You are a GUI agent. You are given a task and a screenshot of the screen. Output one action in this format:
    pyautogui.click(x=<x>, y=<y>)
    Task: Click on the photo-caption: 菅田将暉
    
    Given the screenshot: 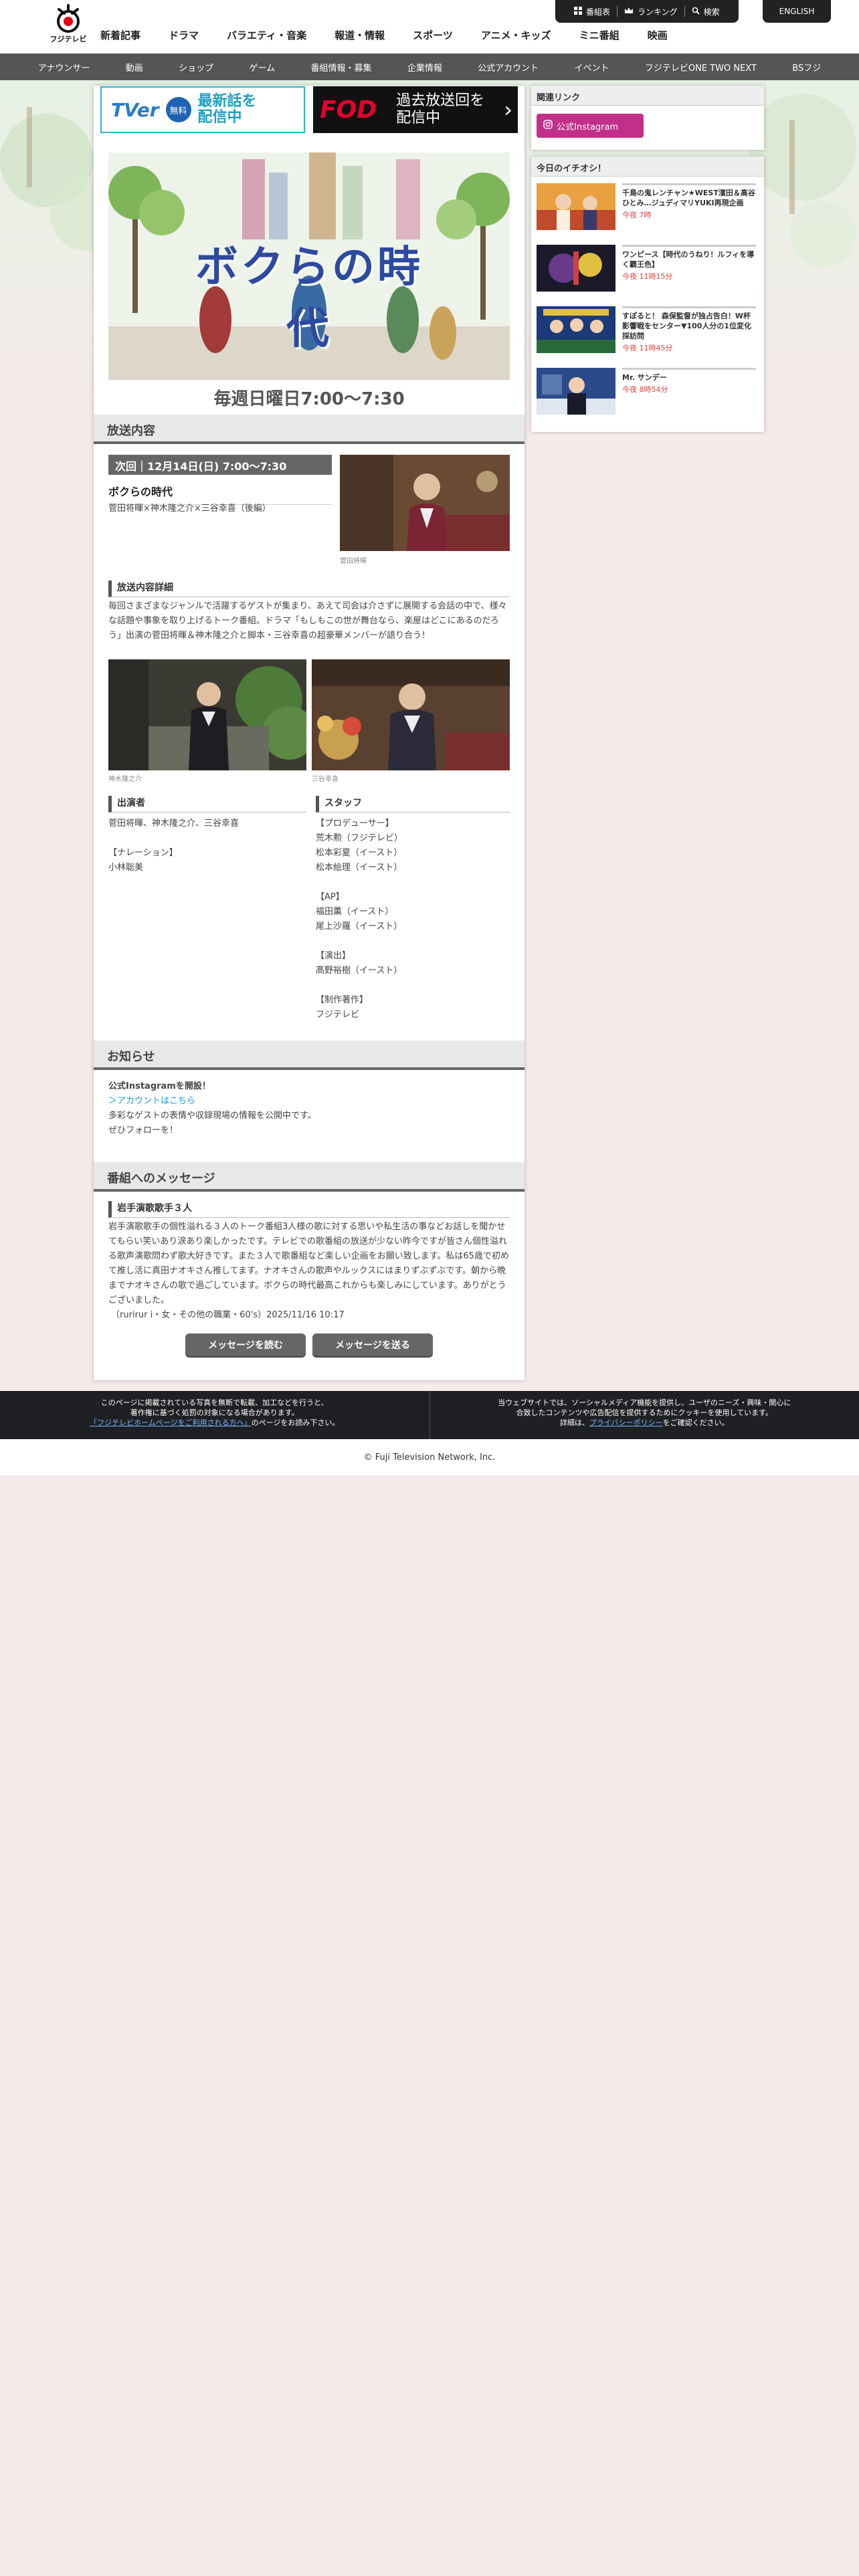 What is the action you would take?
    pyautogui.click(x=353, y=561)
    